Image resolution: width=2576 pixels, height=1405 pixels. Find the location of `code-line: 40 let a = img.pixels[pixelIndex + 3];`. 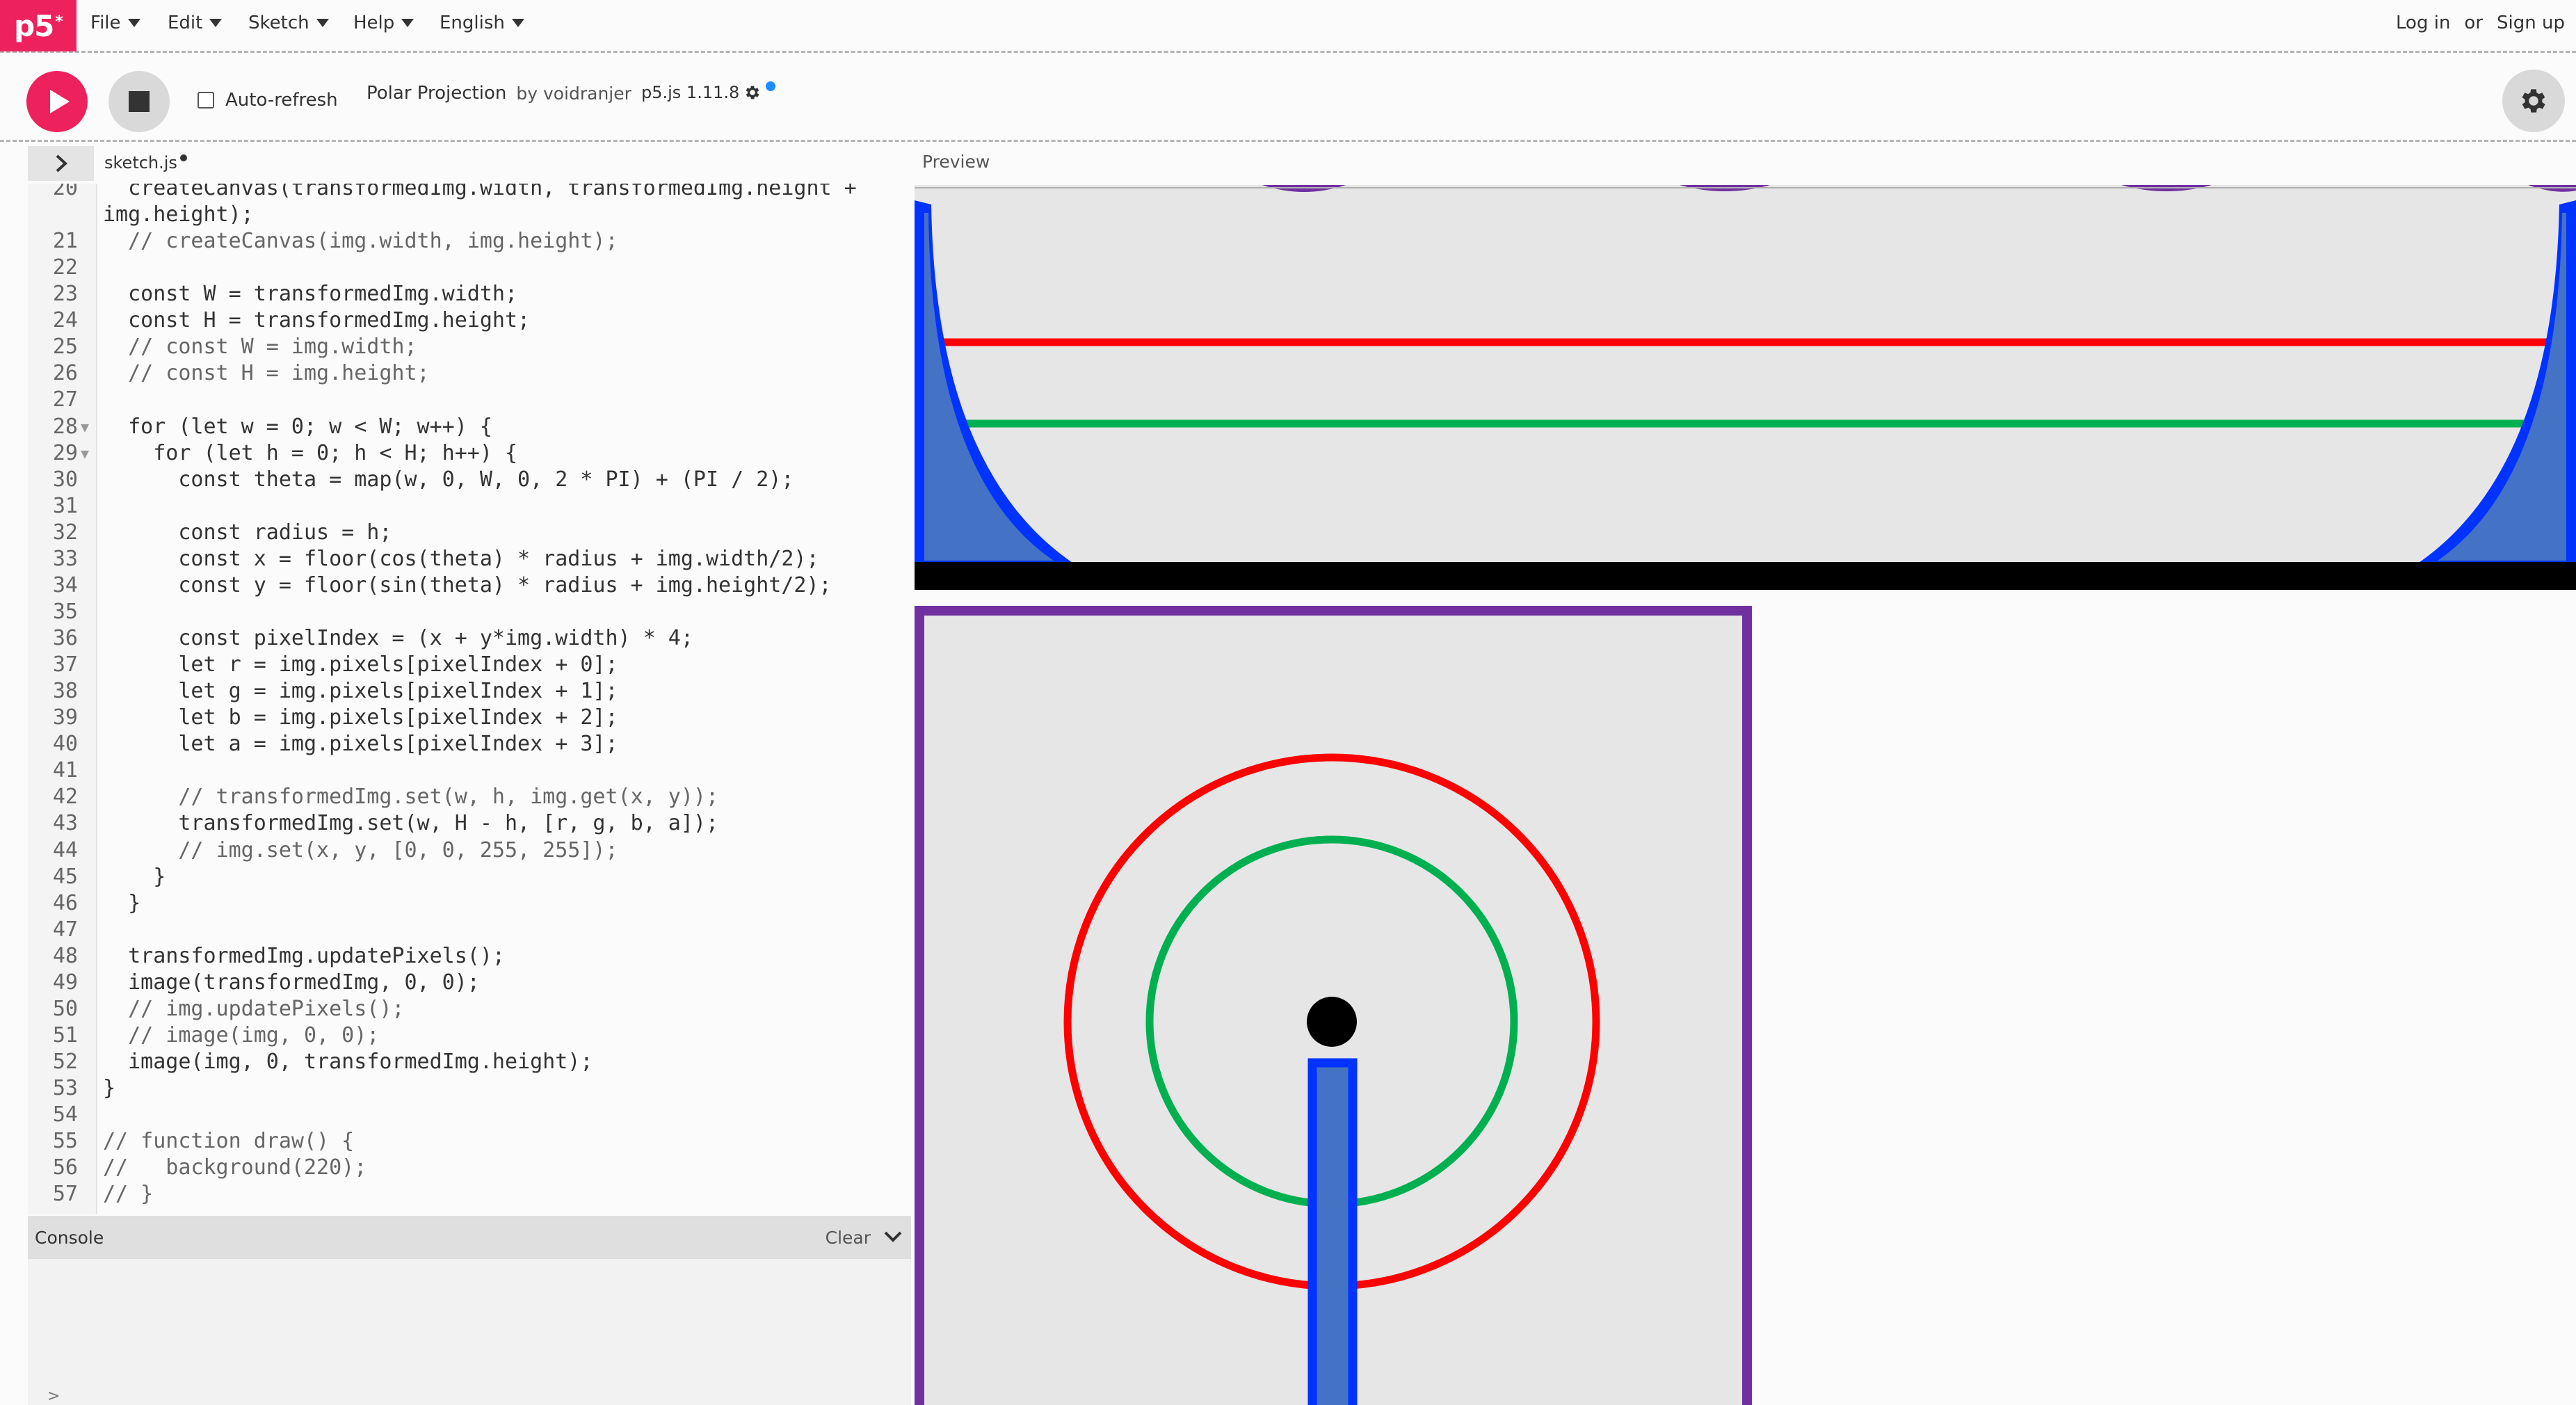

code-line: 40 let a = img.pixels[pixelIndex + 3]; is located at coordinates (462, 744).